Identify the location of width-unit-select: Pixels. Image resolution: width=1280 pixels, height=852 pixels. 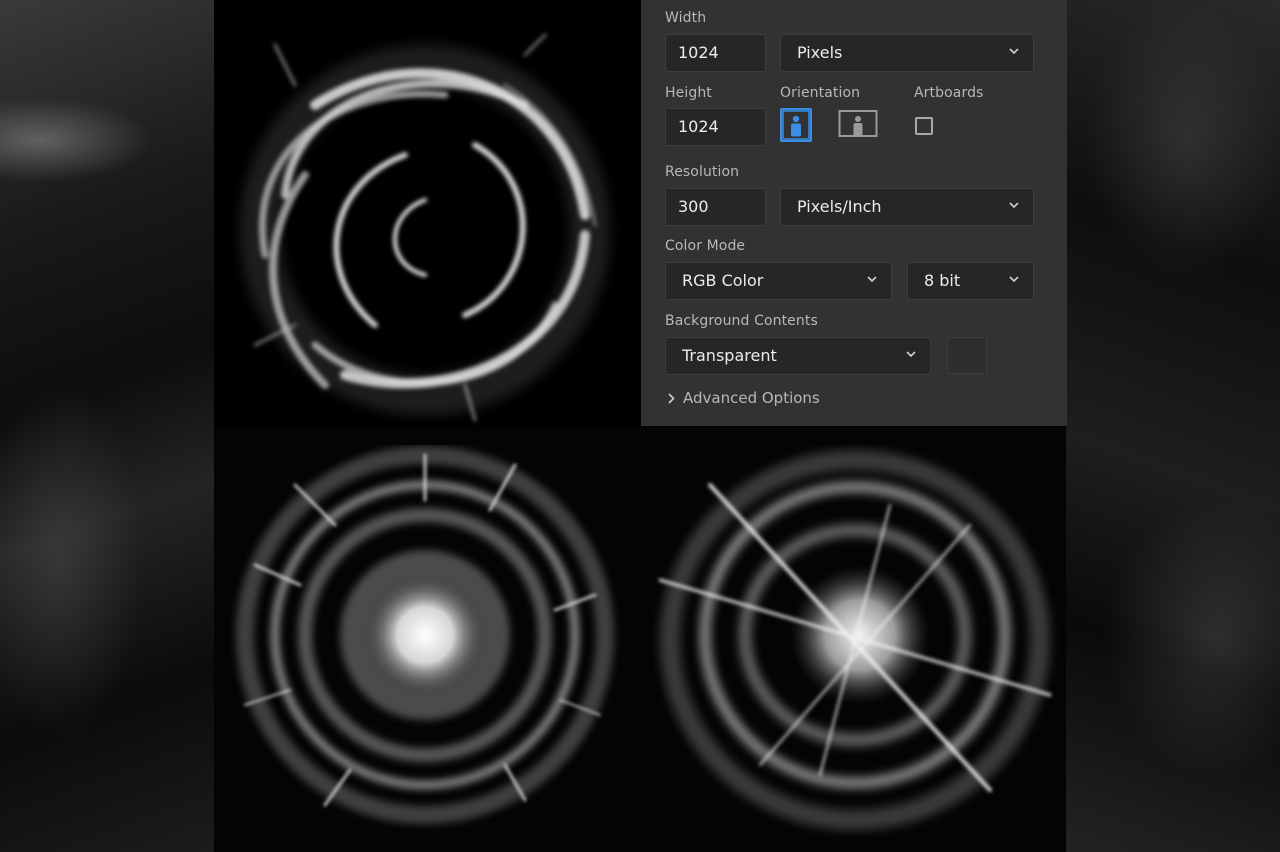
(907, 53).